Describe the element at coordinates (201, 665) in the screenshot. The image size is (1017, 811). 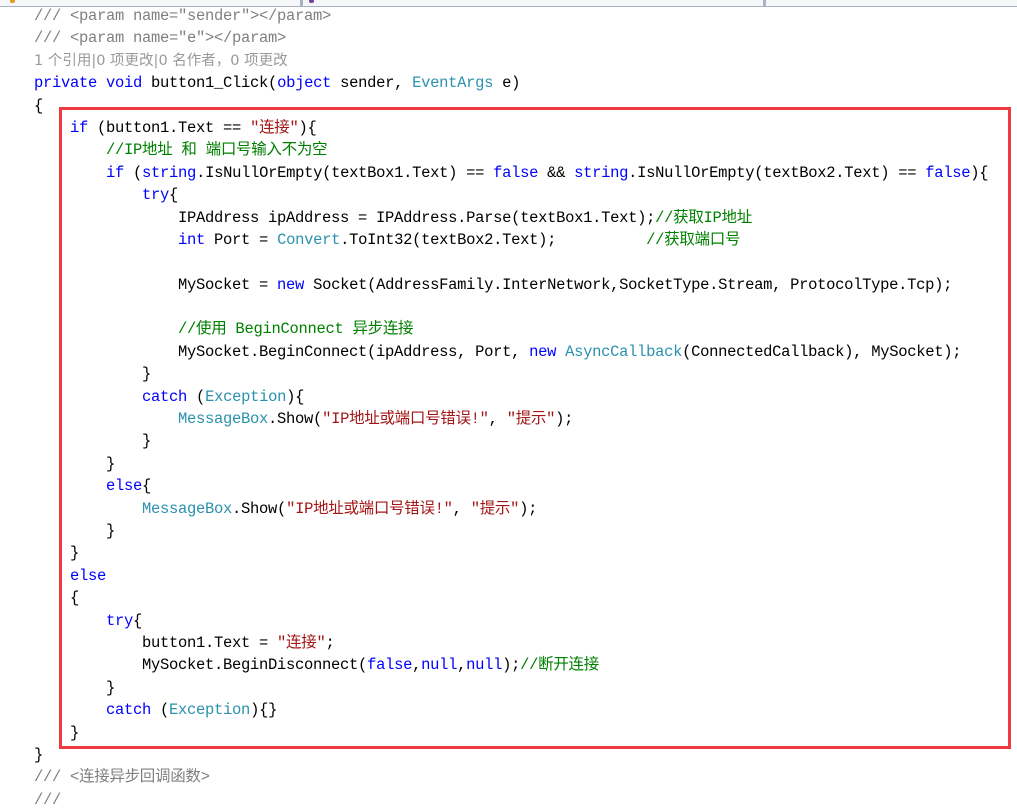
I see `code-token: MySocket.BeginDisconnect(` at that location.